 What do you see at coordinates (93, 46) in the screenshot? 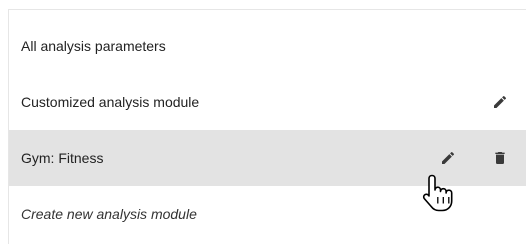
I see `menu-item-label: All analysis parameters` at bounding box center [93, 46].